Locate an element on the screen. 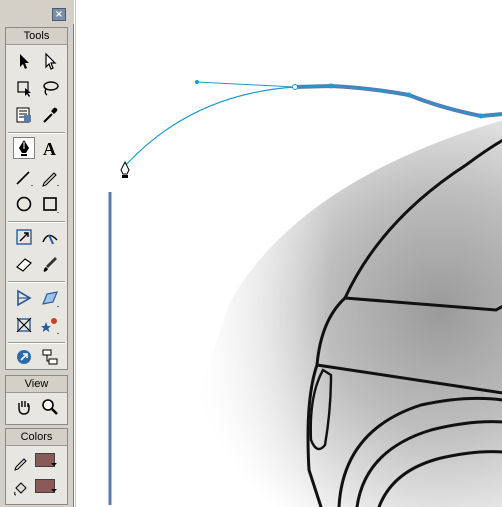 Image resolution: width=502 pixels, height=507 pixels. skew-icon is located at coordinates (50, 299).